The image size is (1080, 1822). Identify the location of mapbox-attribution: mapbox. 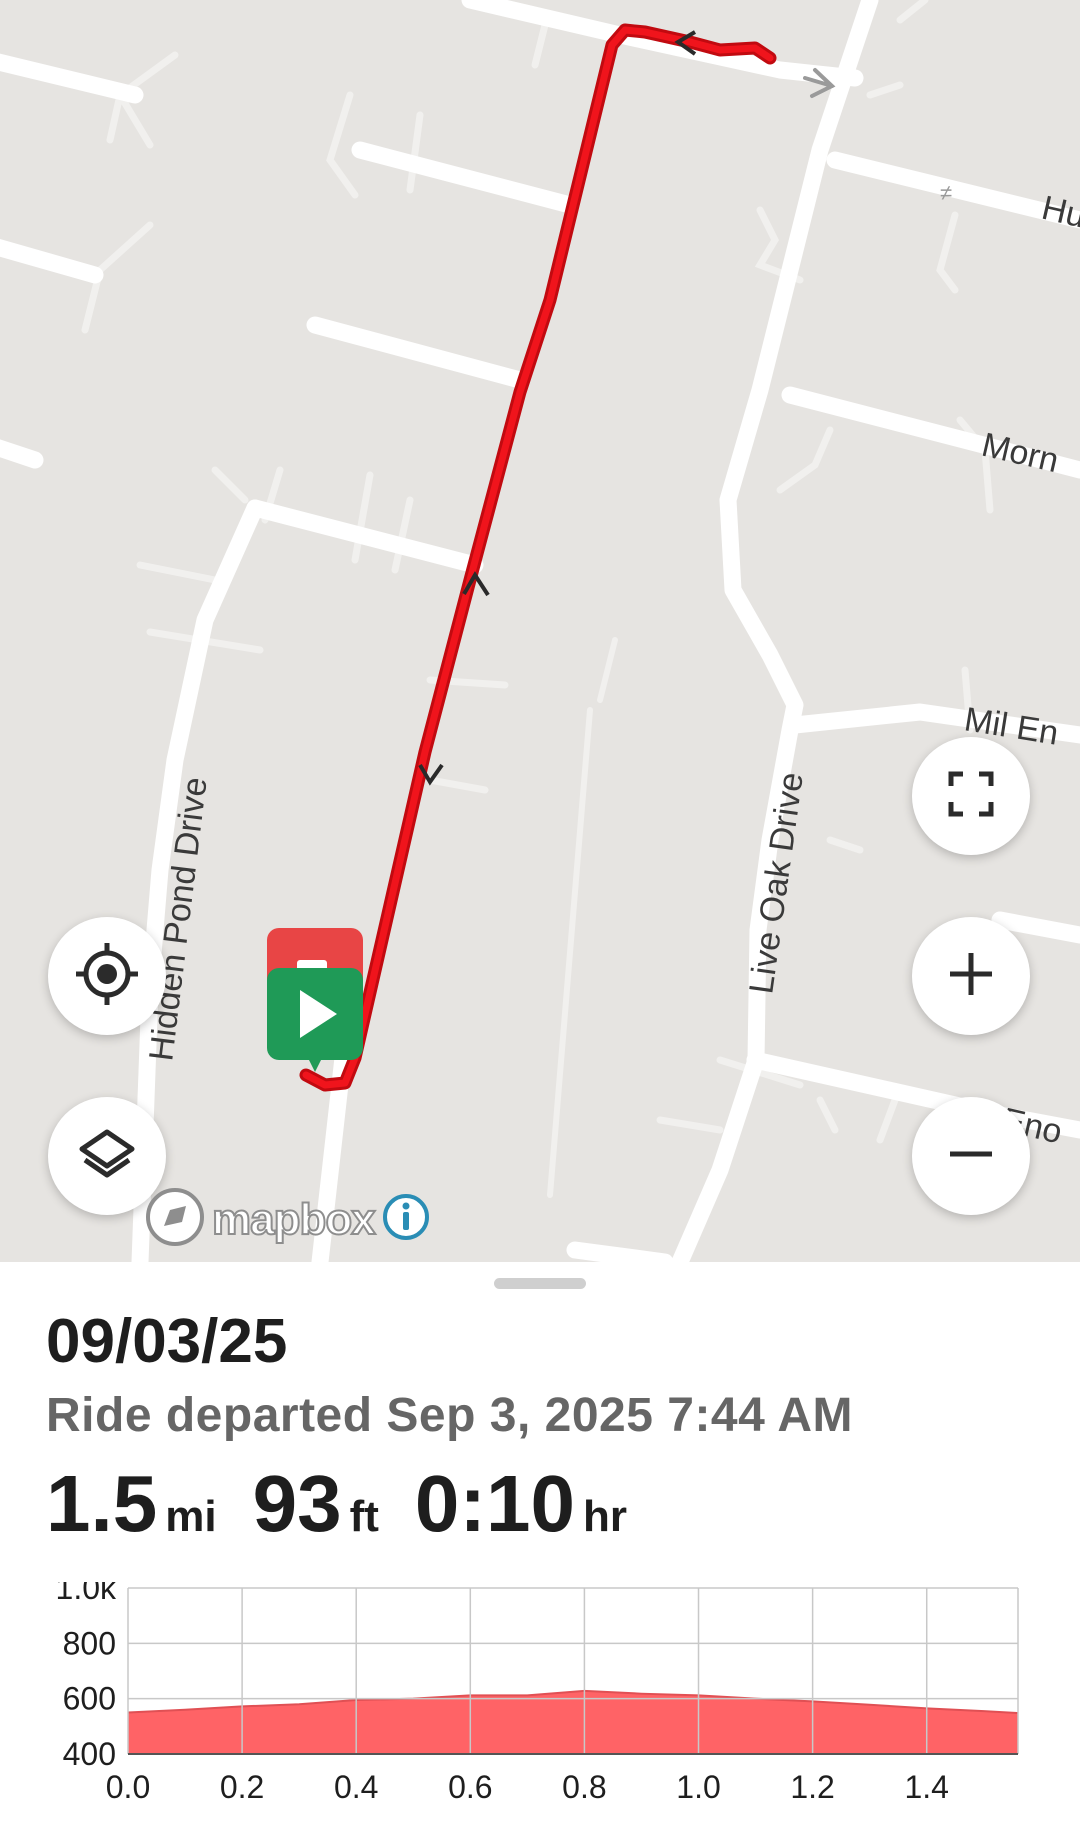
(287, 1219).